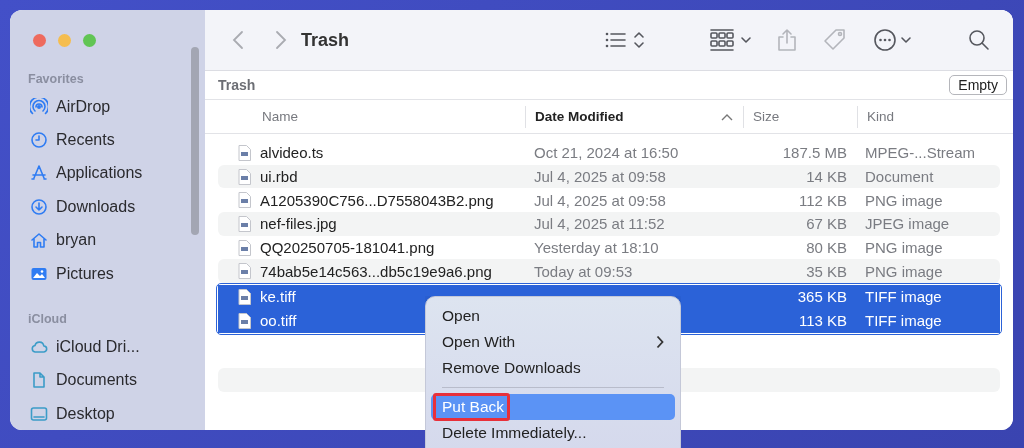 The width and height of the screenshot is (1024, 448). I want to click on file-name: A1205390C756...D7558043B2.png, so click(377, 200).